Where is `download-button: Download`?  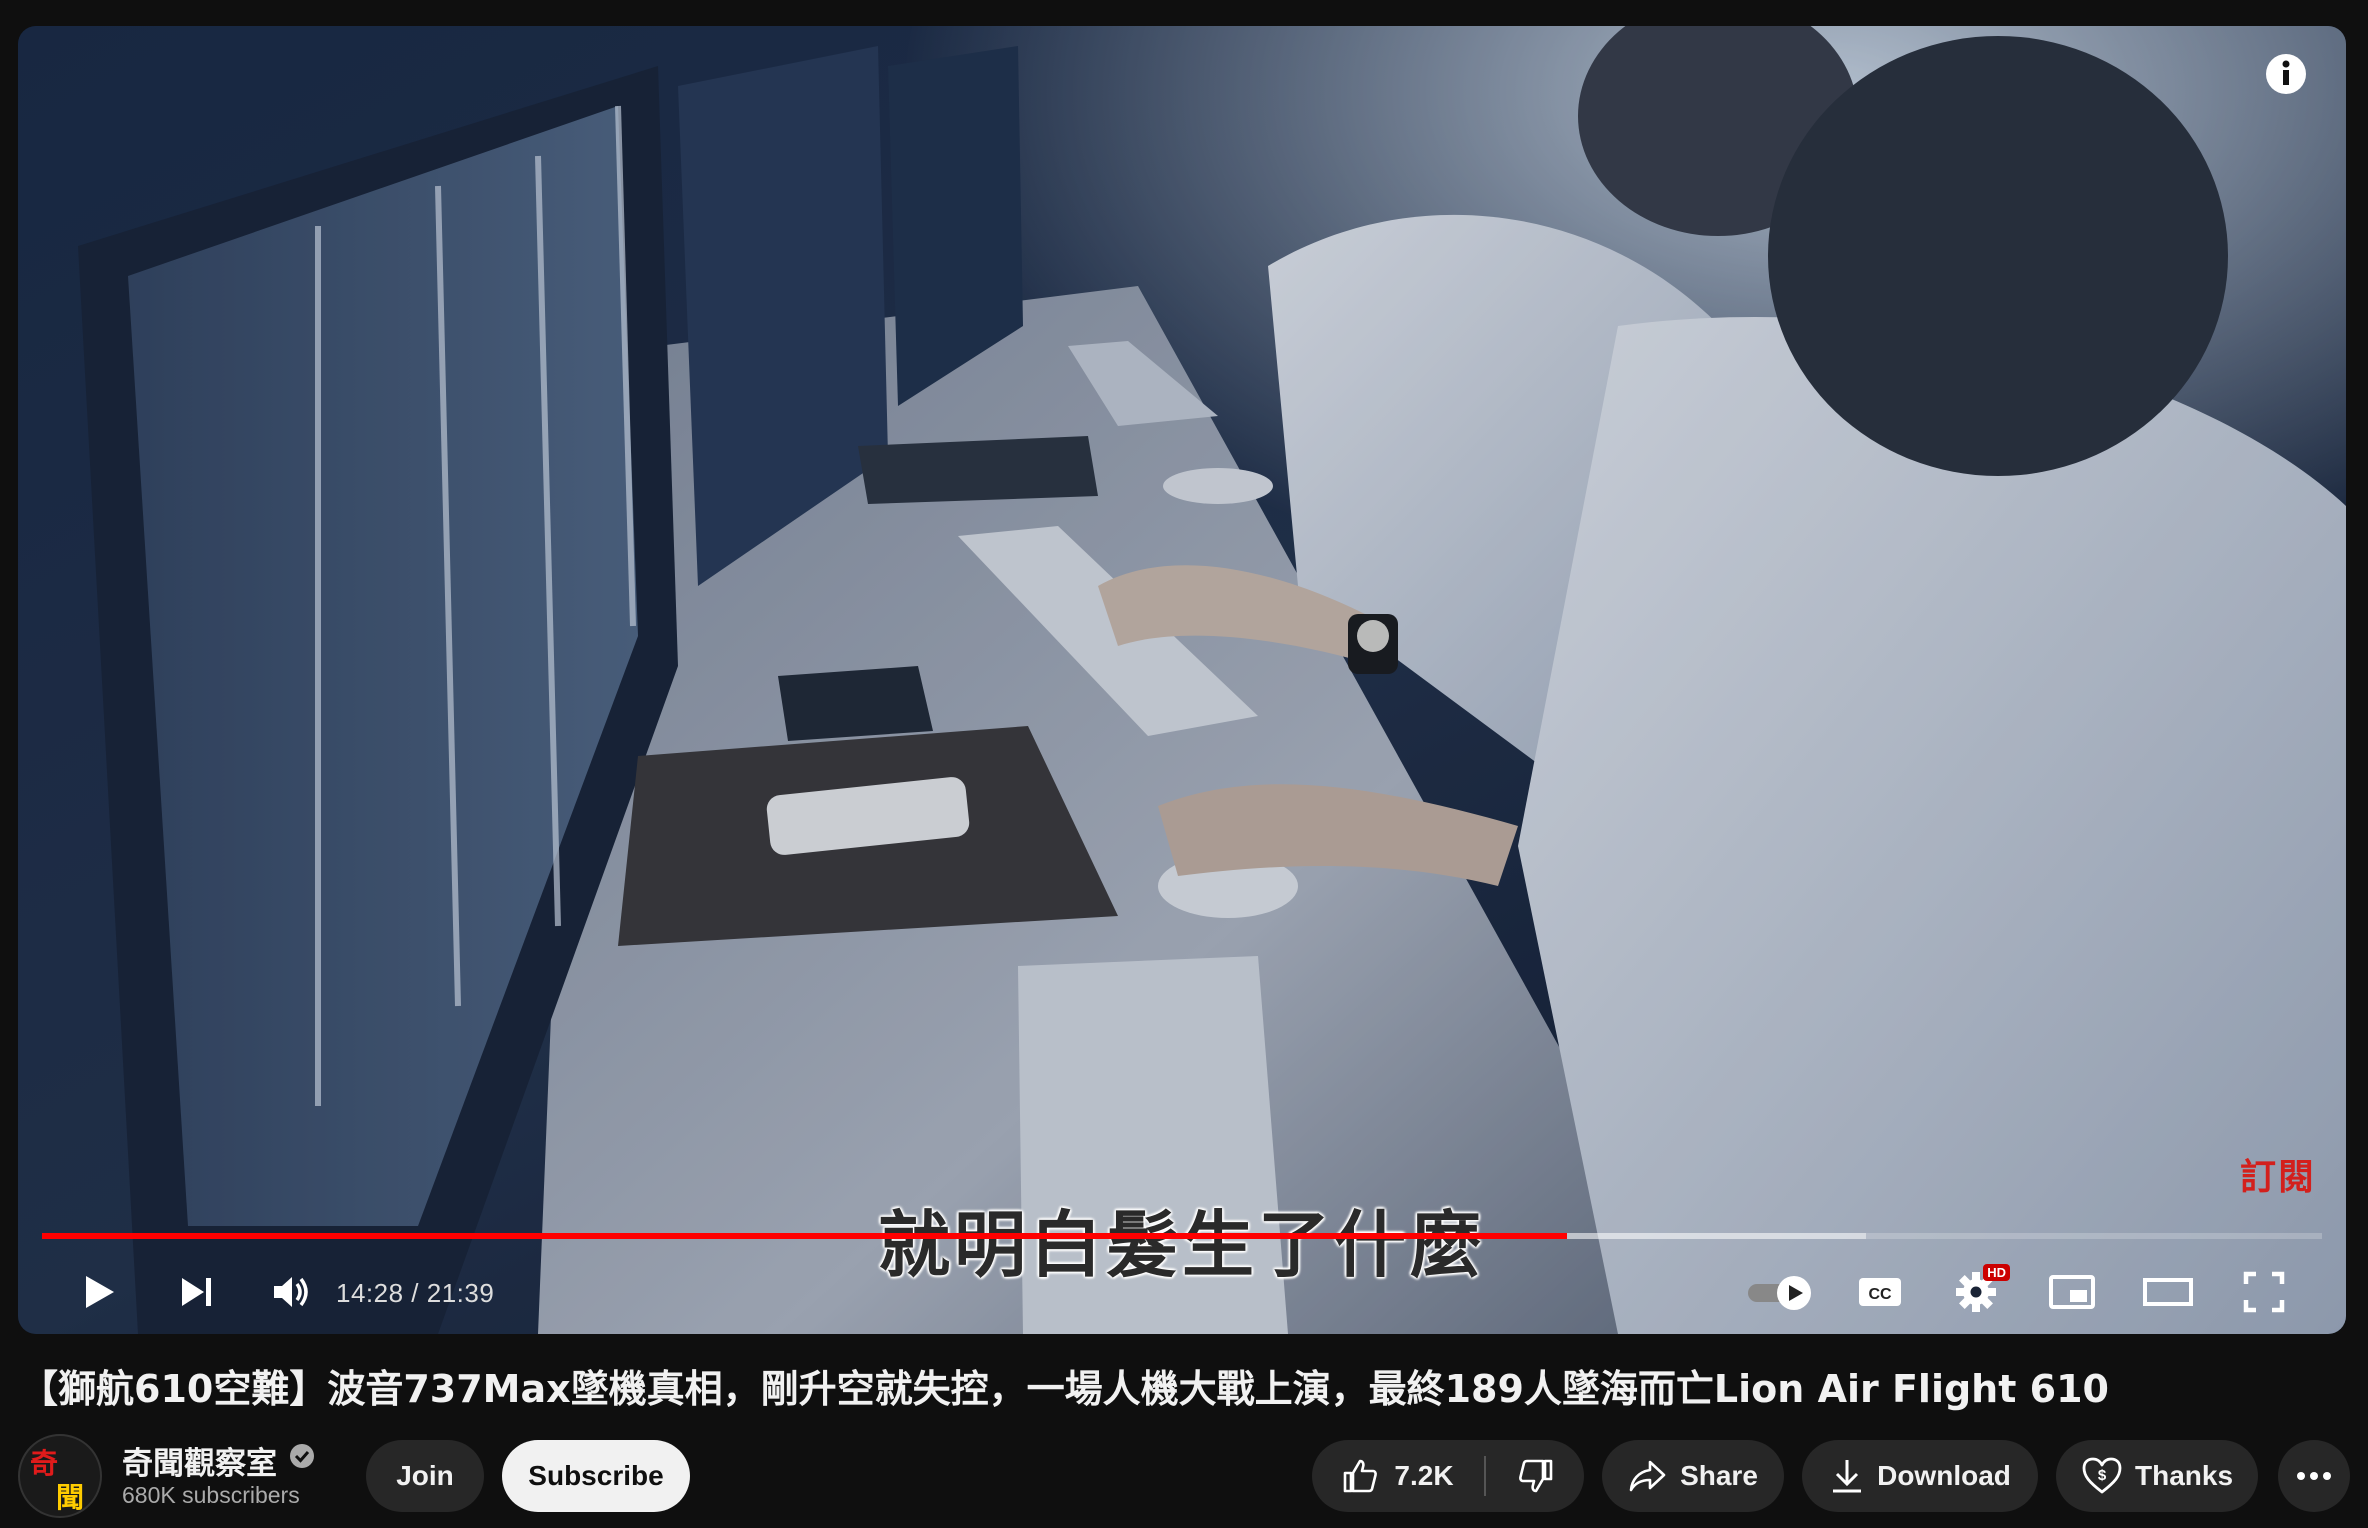 download-button: Download is located at coordinates (1920, 1476).